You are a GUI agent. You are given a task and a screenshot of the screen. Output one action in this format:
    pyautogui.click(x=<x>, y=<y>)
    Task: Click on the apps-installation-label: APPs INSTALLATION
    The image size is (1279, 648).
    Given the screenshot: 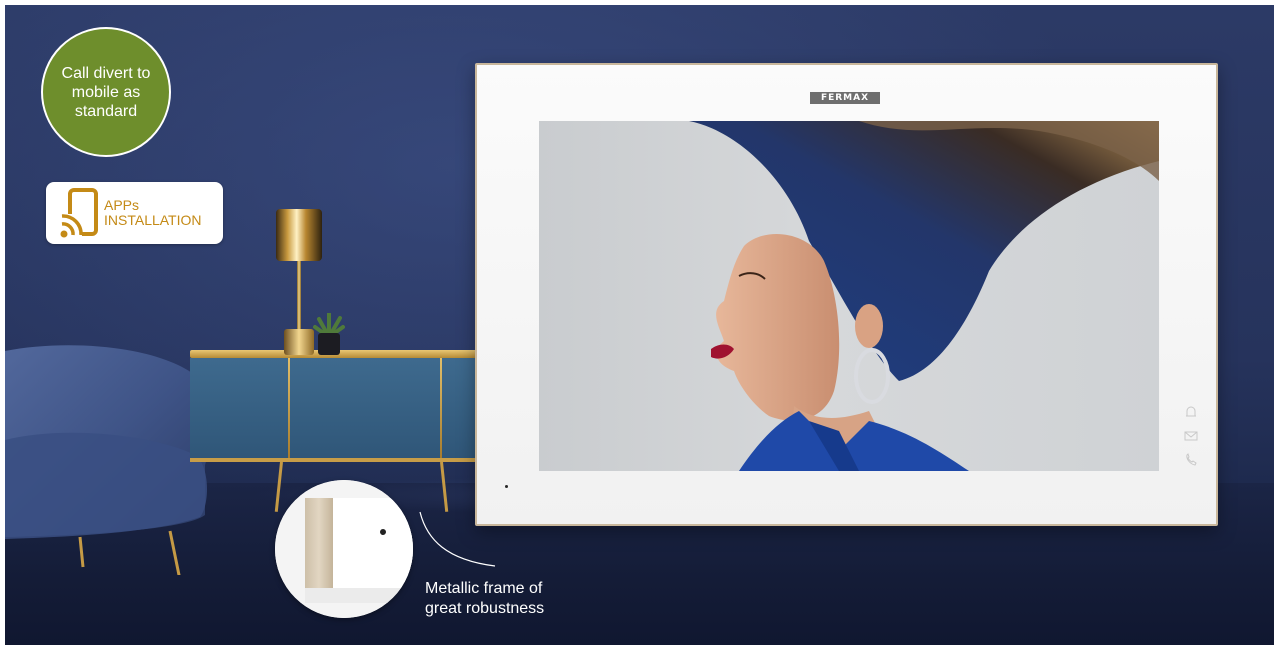 What is the action you would take?
    pyautogui.click(x=153, y=213)
    